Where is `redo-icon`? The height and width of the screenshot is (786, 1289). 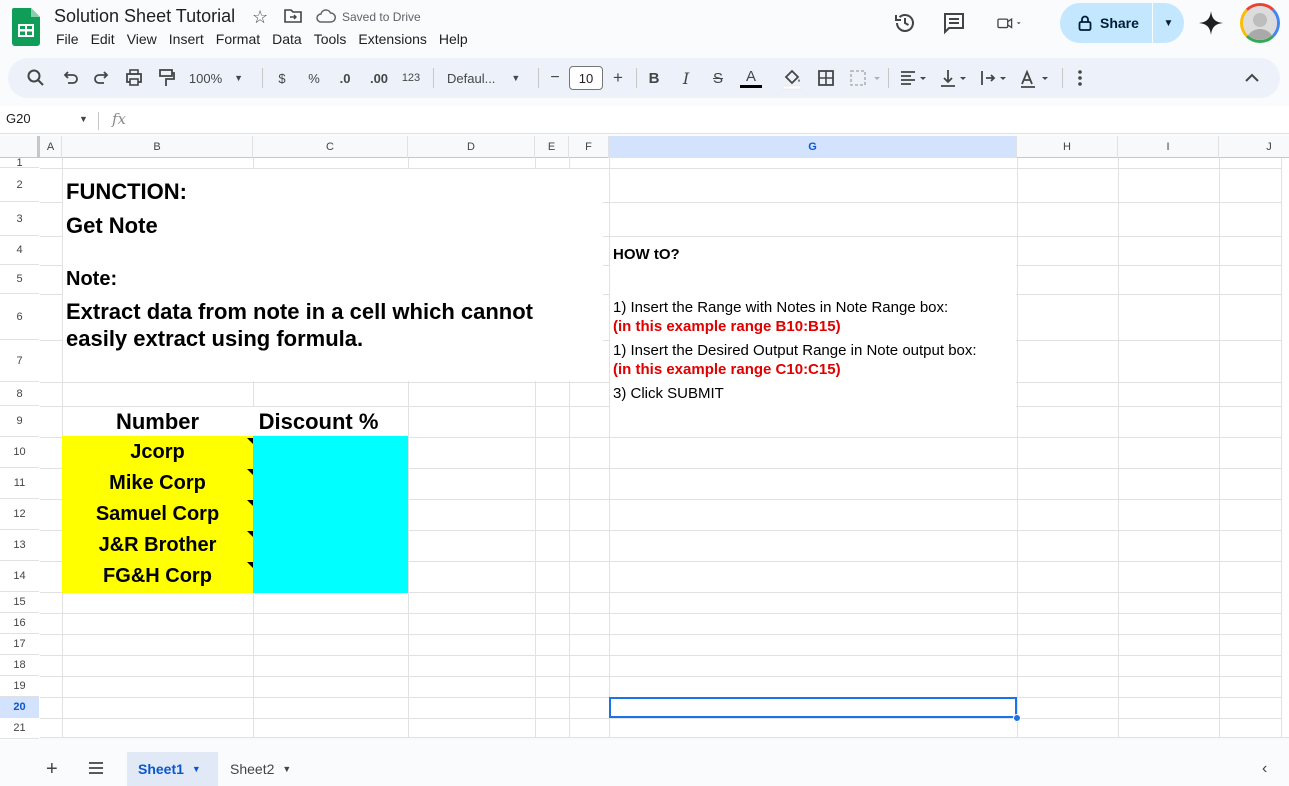
redo-icon is located at coordinates (102, 78).